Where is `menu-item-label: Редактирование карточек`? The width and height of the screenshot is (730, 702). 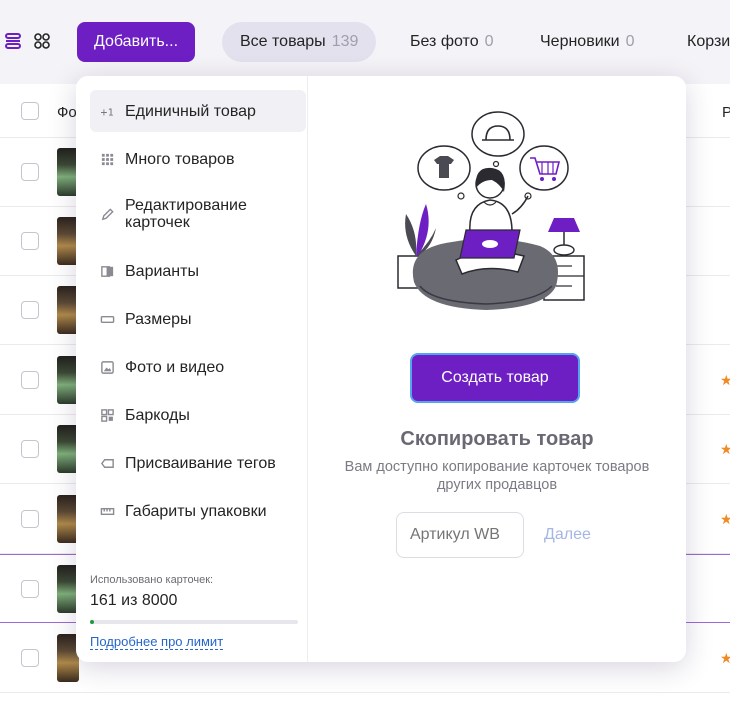
menu-item-label: Редактирование карточек is located at coordinates (186, 214).